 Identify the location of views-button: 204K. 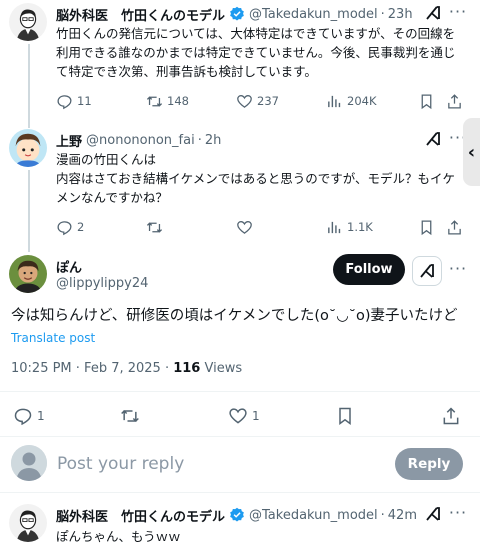
(351, 101).